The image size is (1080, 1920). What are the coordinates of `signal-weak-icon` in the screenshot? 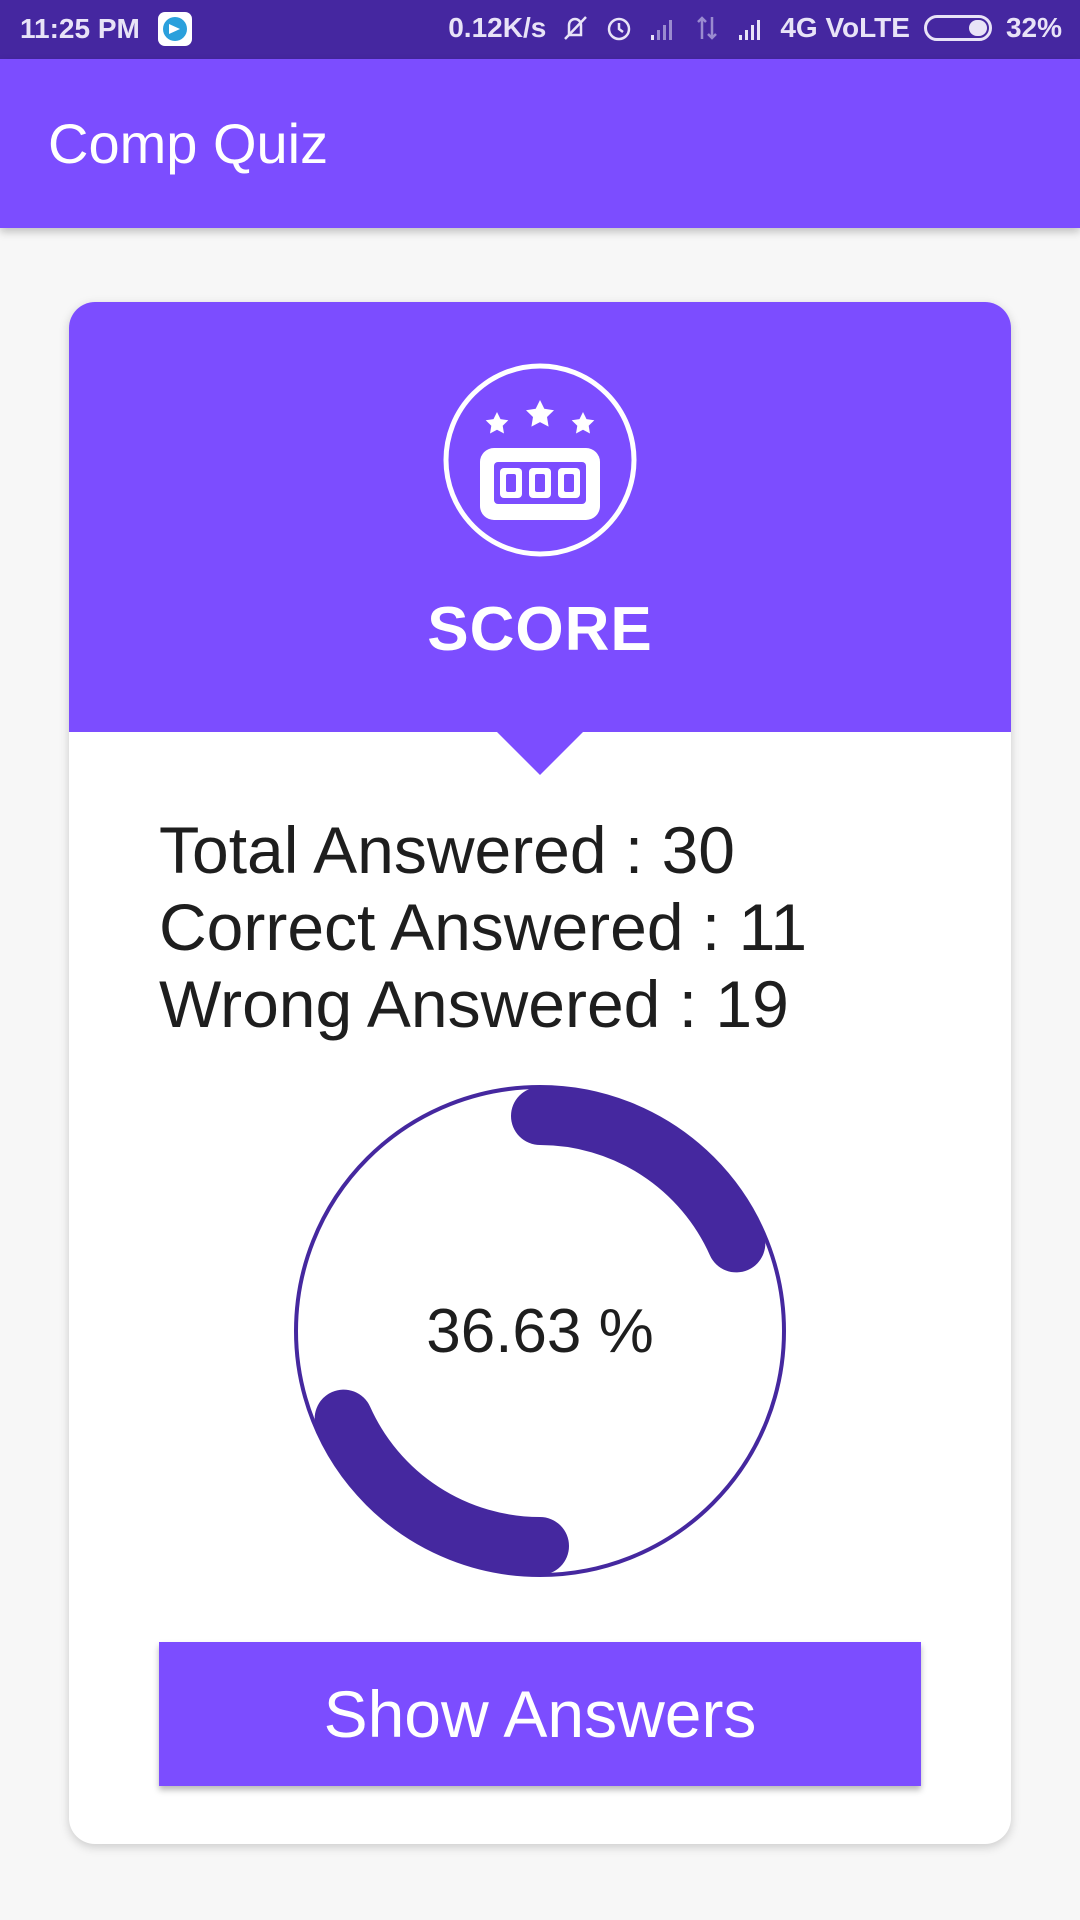 It's located at (662, 30).